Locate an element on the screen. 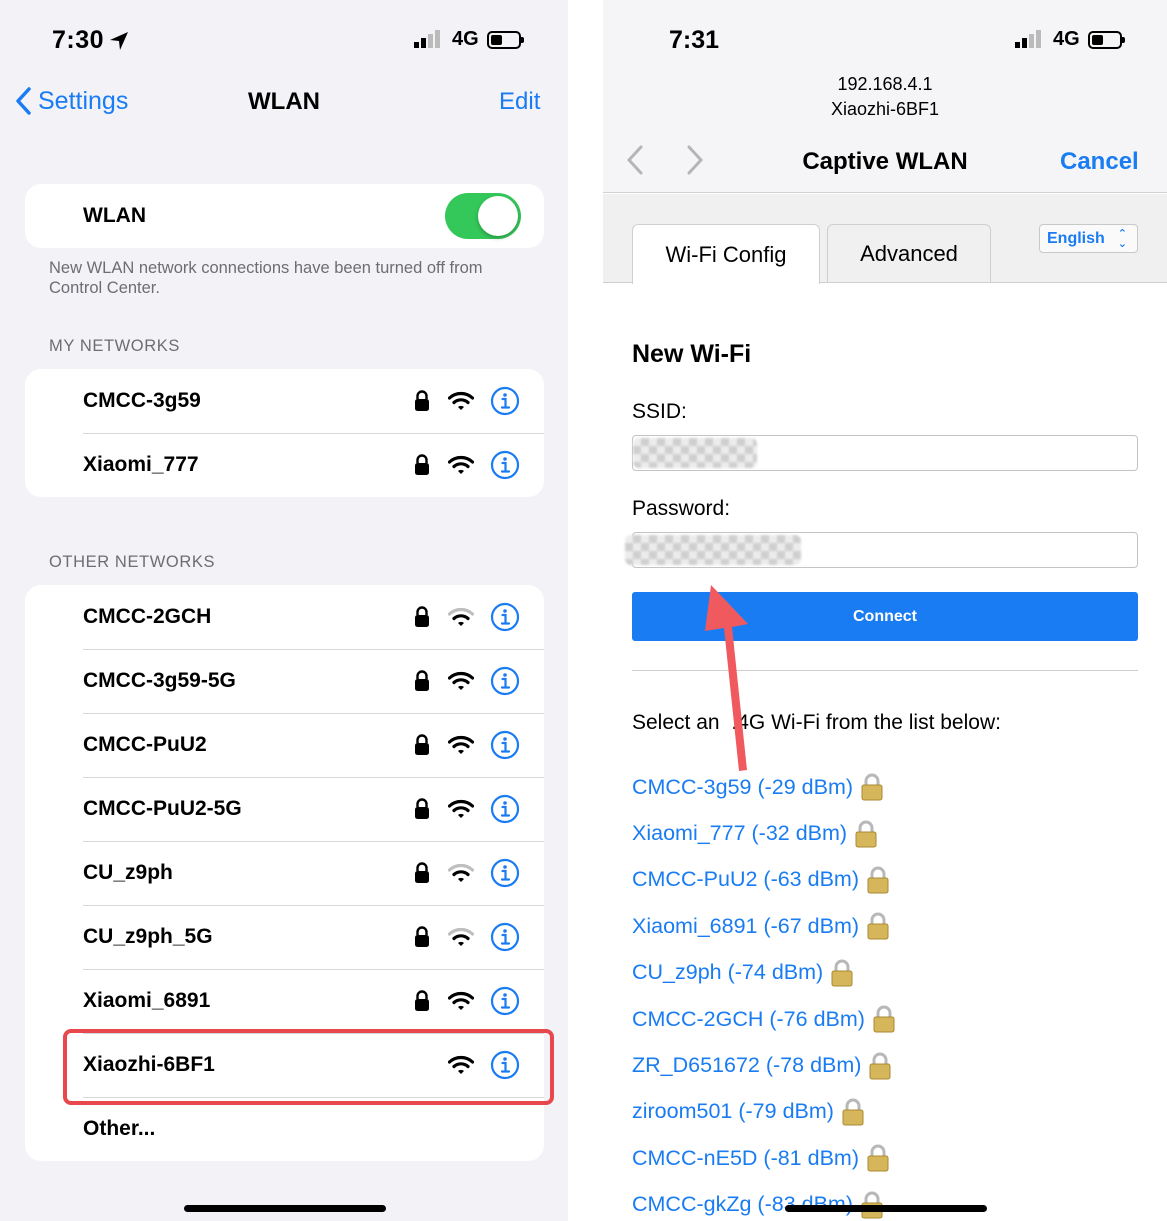 The width and height of the screenshot is (1167, 1221). wlan-toggle-row: WLAN is located at coordinates (284, 216).